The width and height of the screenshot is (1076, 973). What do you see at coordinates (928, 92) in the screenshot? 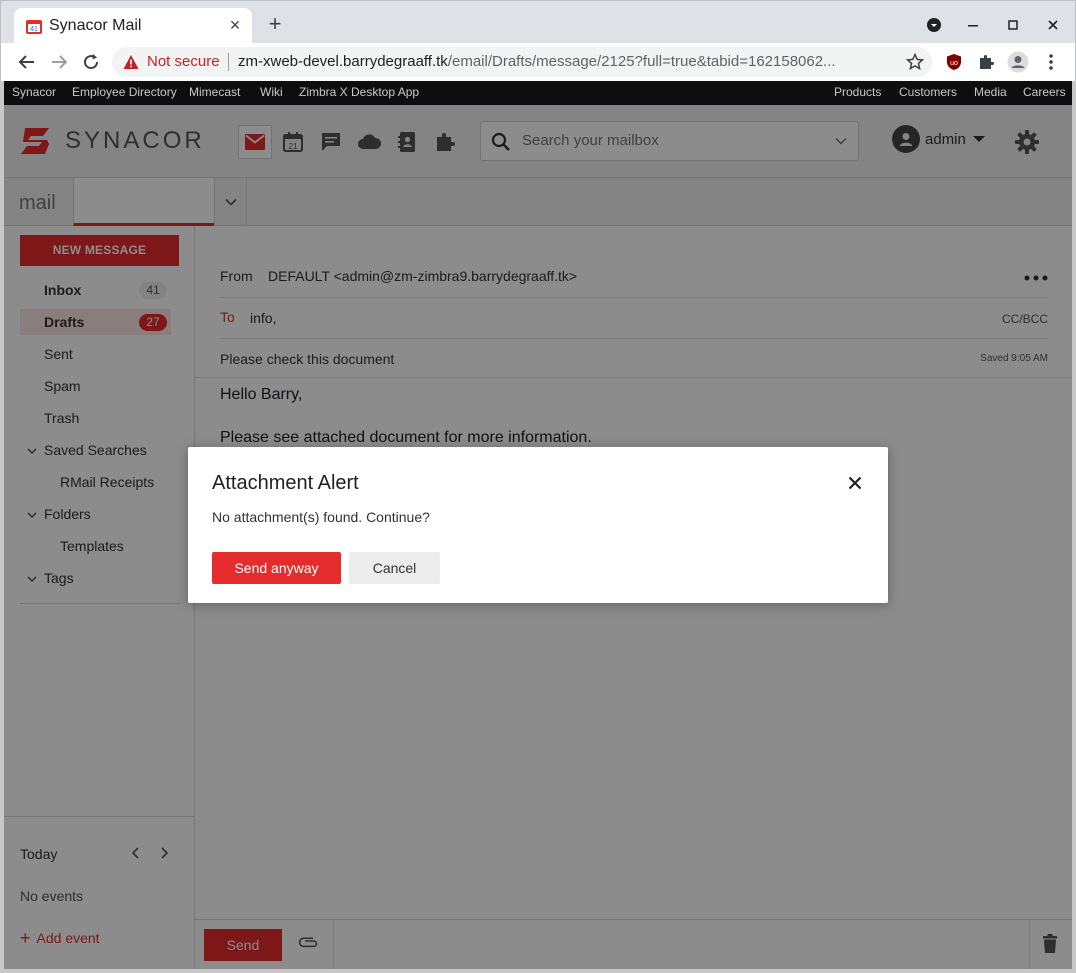
I see `portal-link-customers: Customers` at bounding box center [928, 92].